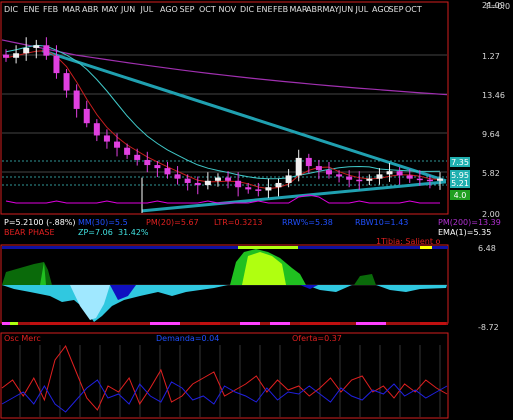  What do you see at coordinates (381, 222) in the screenshot?
I see `info-value: RBW10=1.43` at bounding box center [381, 222].